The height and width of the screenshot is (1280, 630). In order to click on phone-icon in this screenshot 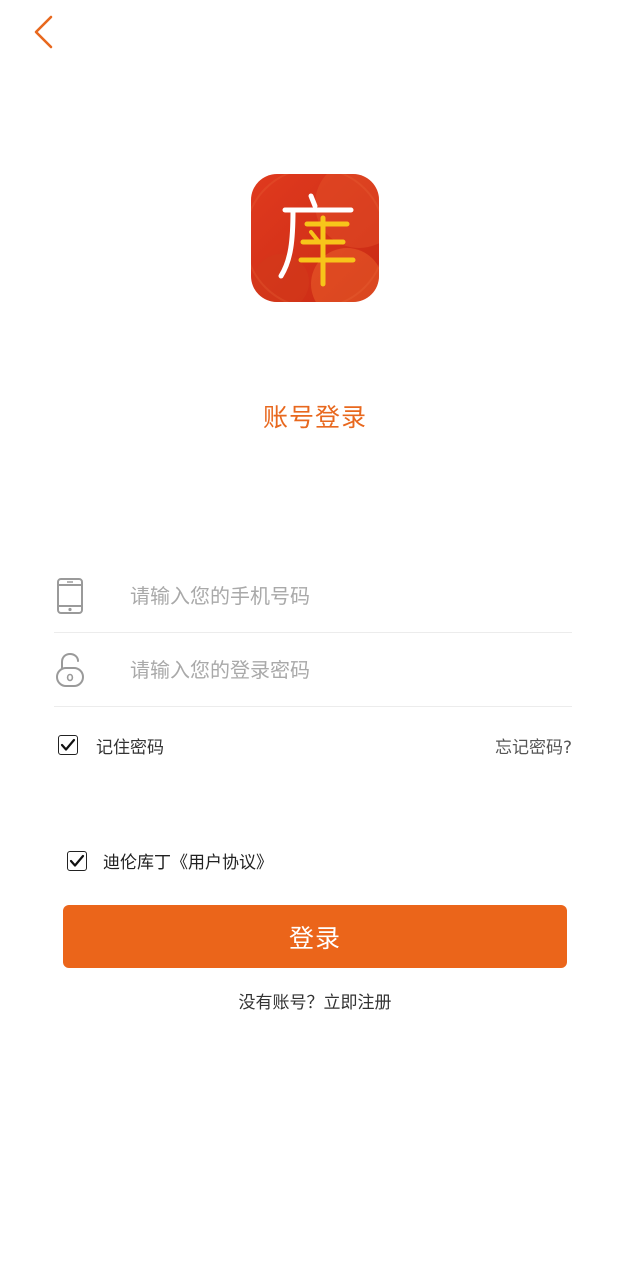, I will do `click(70, 596)`.